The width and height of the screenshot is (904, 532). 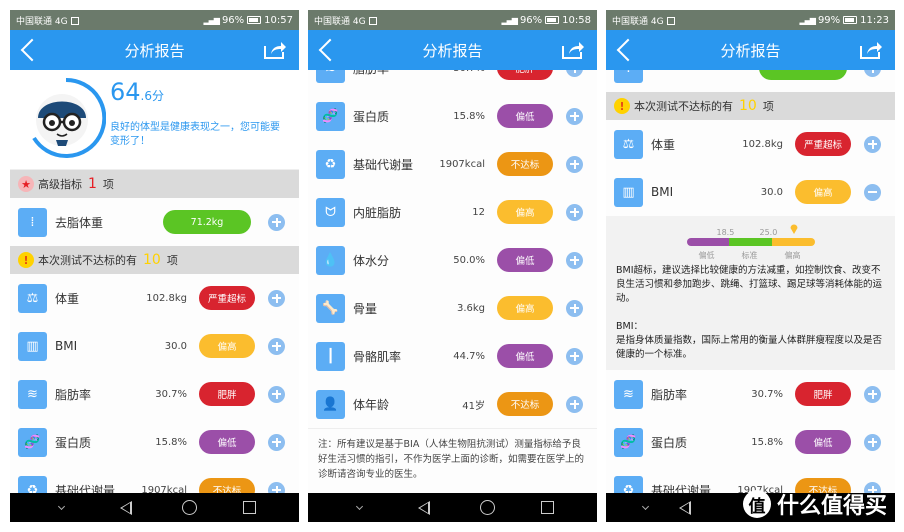 I want to click on score-card: 64.6分 良好的体型是健康表现之一，您可能要变形了！, so click(x=154, y=120).